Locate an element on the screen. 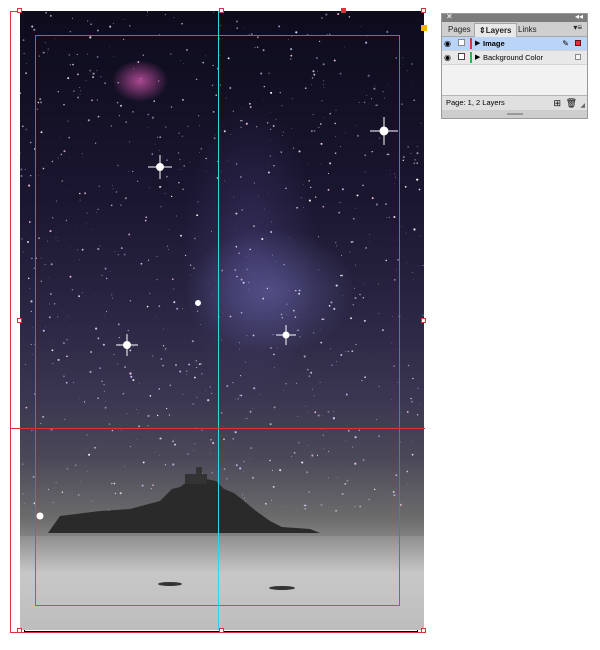  status-text: Page: 1, 2 Layers is located at coordinates (475, 102).